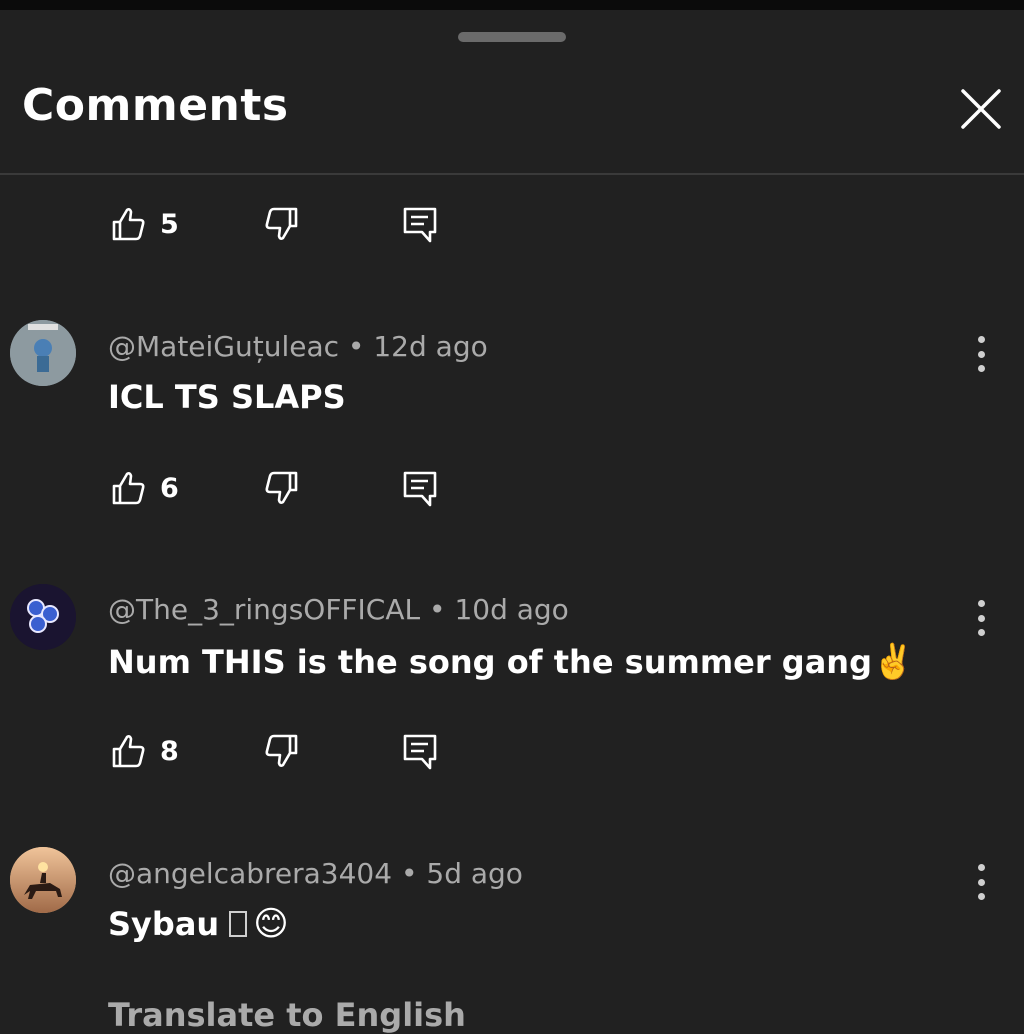 The image size is (1024, 1034). Describe the element at coordinates (155, 105) in the screenshot. I see `panel-title: Comments` at that location.